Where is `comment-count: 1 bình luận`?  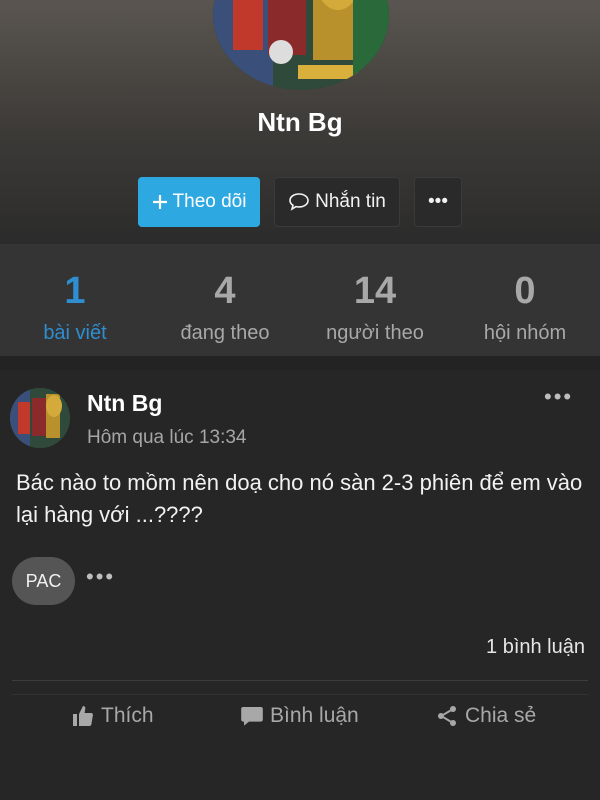
comment-count: 1 bình luận is located at coordinates (535, 647).